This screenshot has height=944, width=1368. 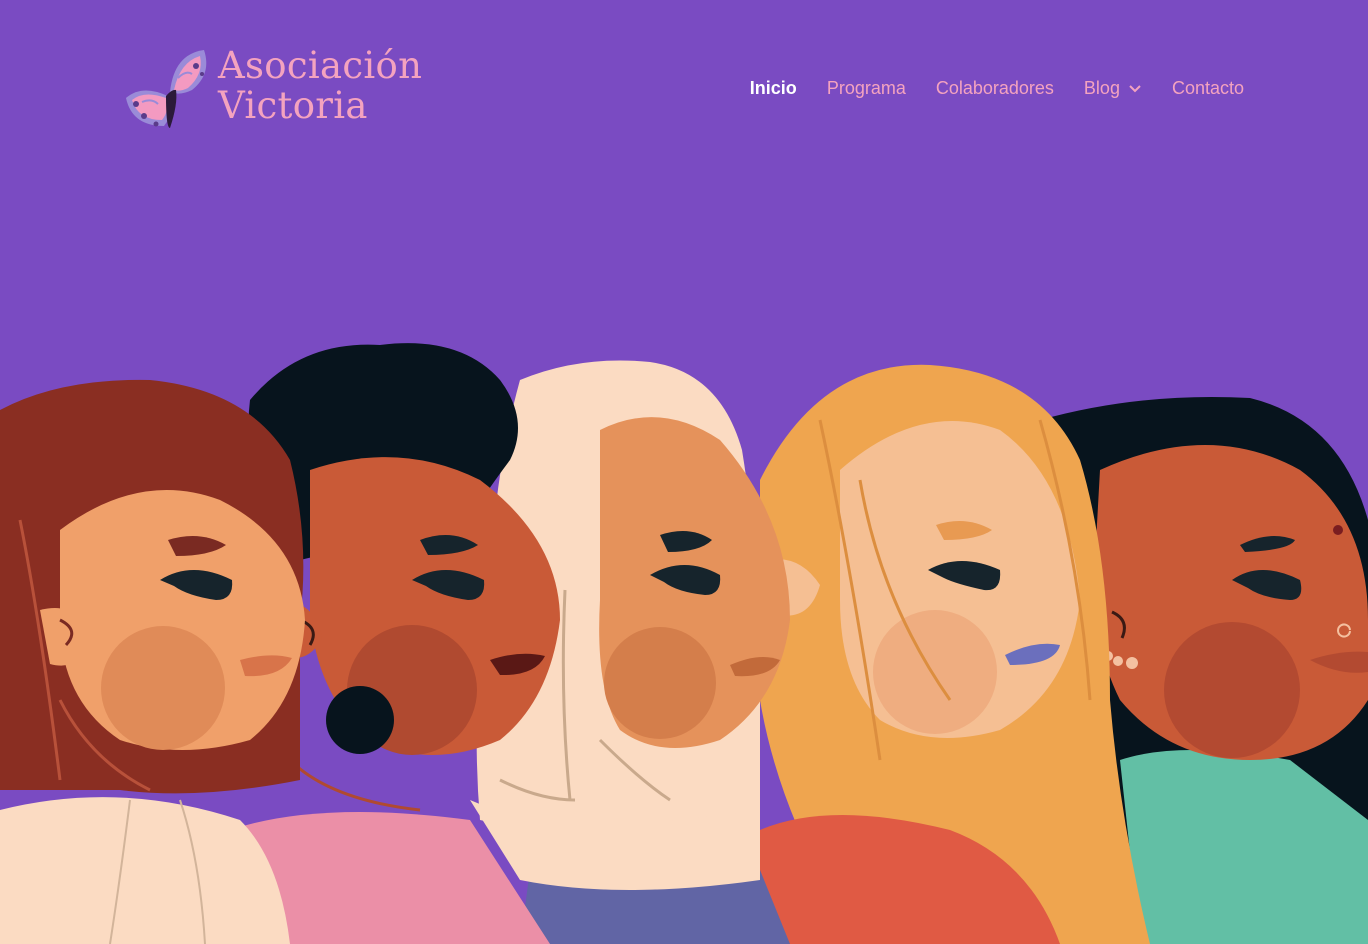 I want to click on site-title-line1: Asociación, so click(x=320, y=65).